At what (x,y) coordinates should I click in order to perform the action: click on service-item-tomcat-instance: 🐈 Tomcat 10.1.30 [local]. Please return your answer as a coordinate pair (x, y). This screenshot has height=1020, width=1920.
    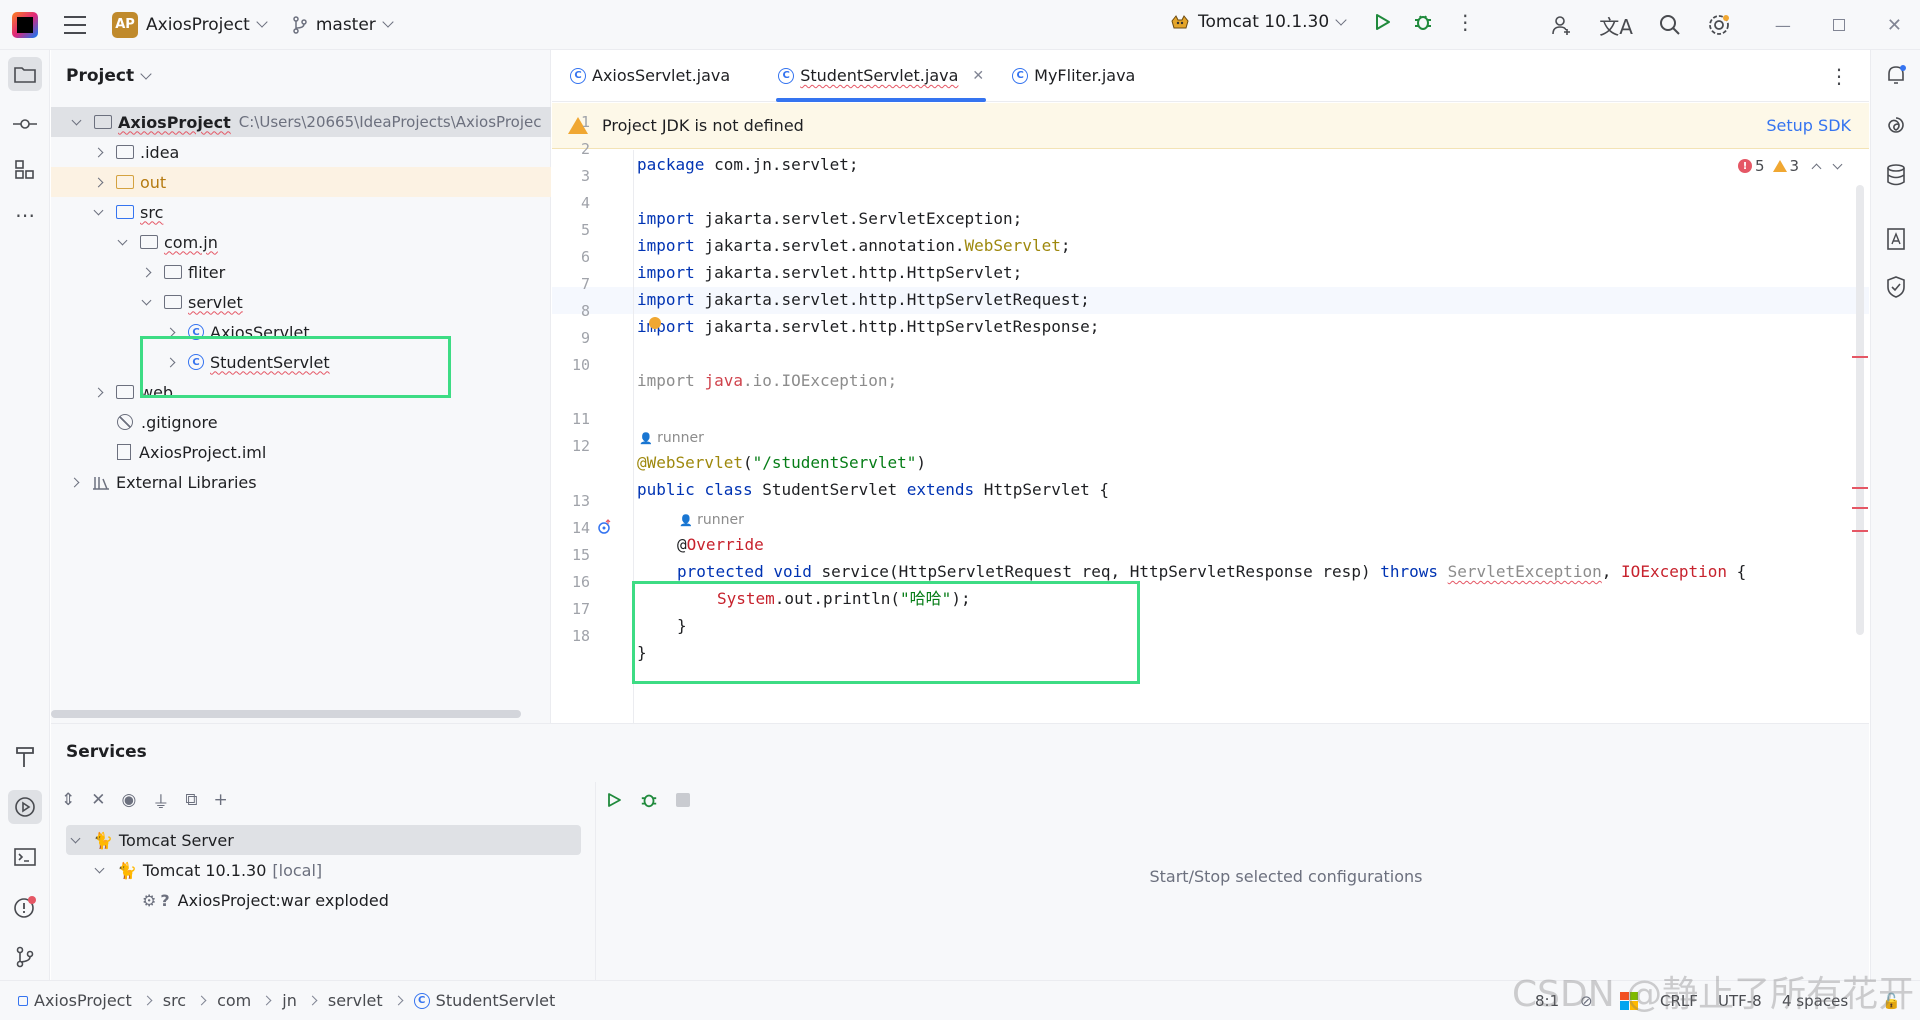
    Looking at the image, I should click on (323, 870).